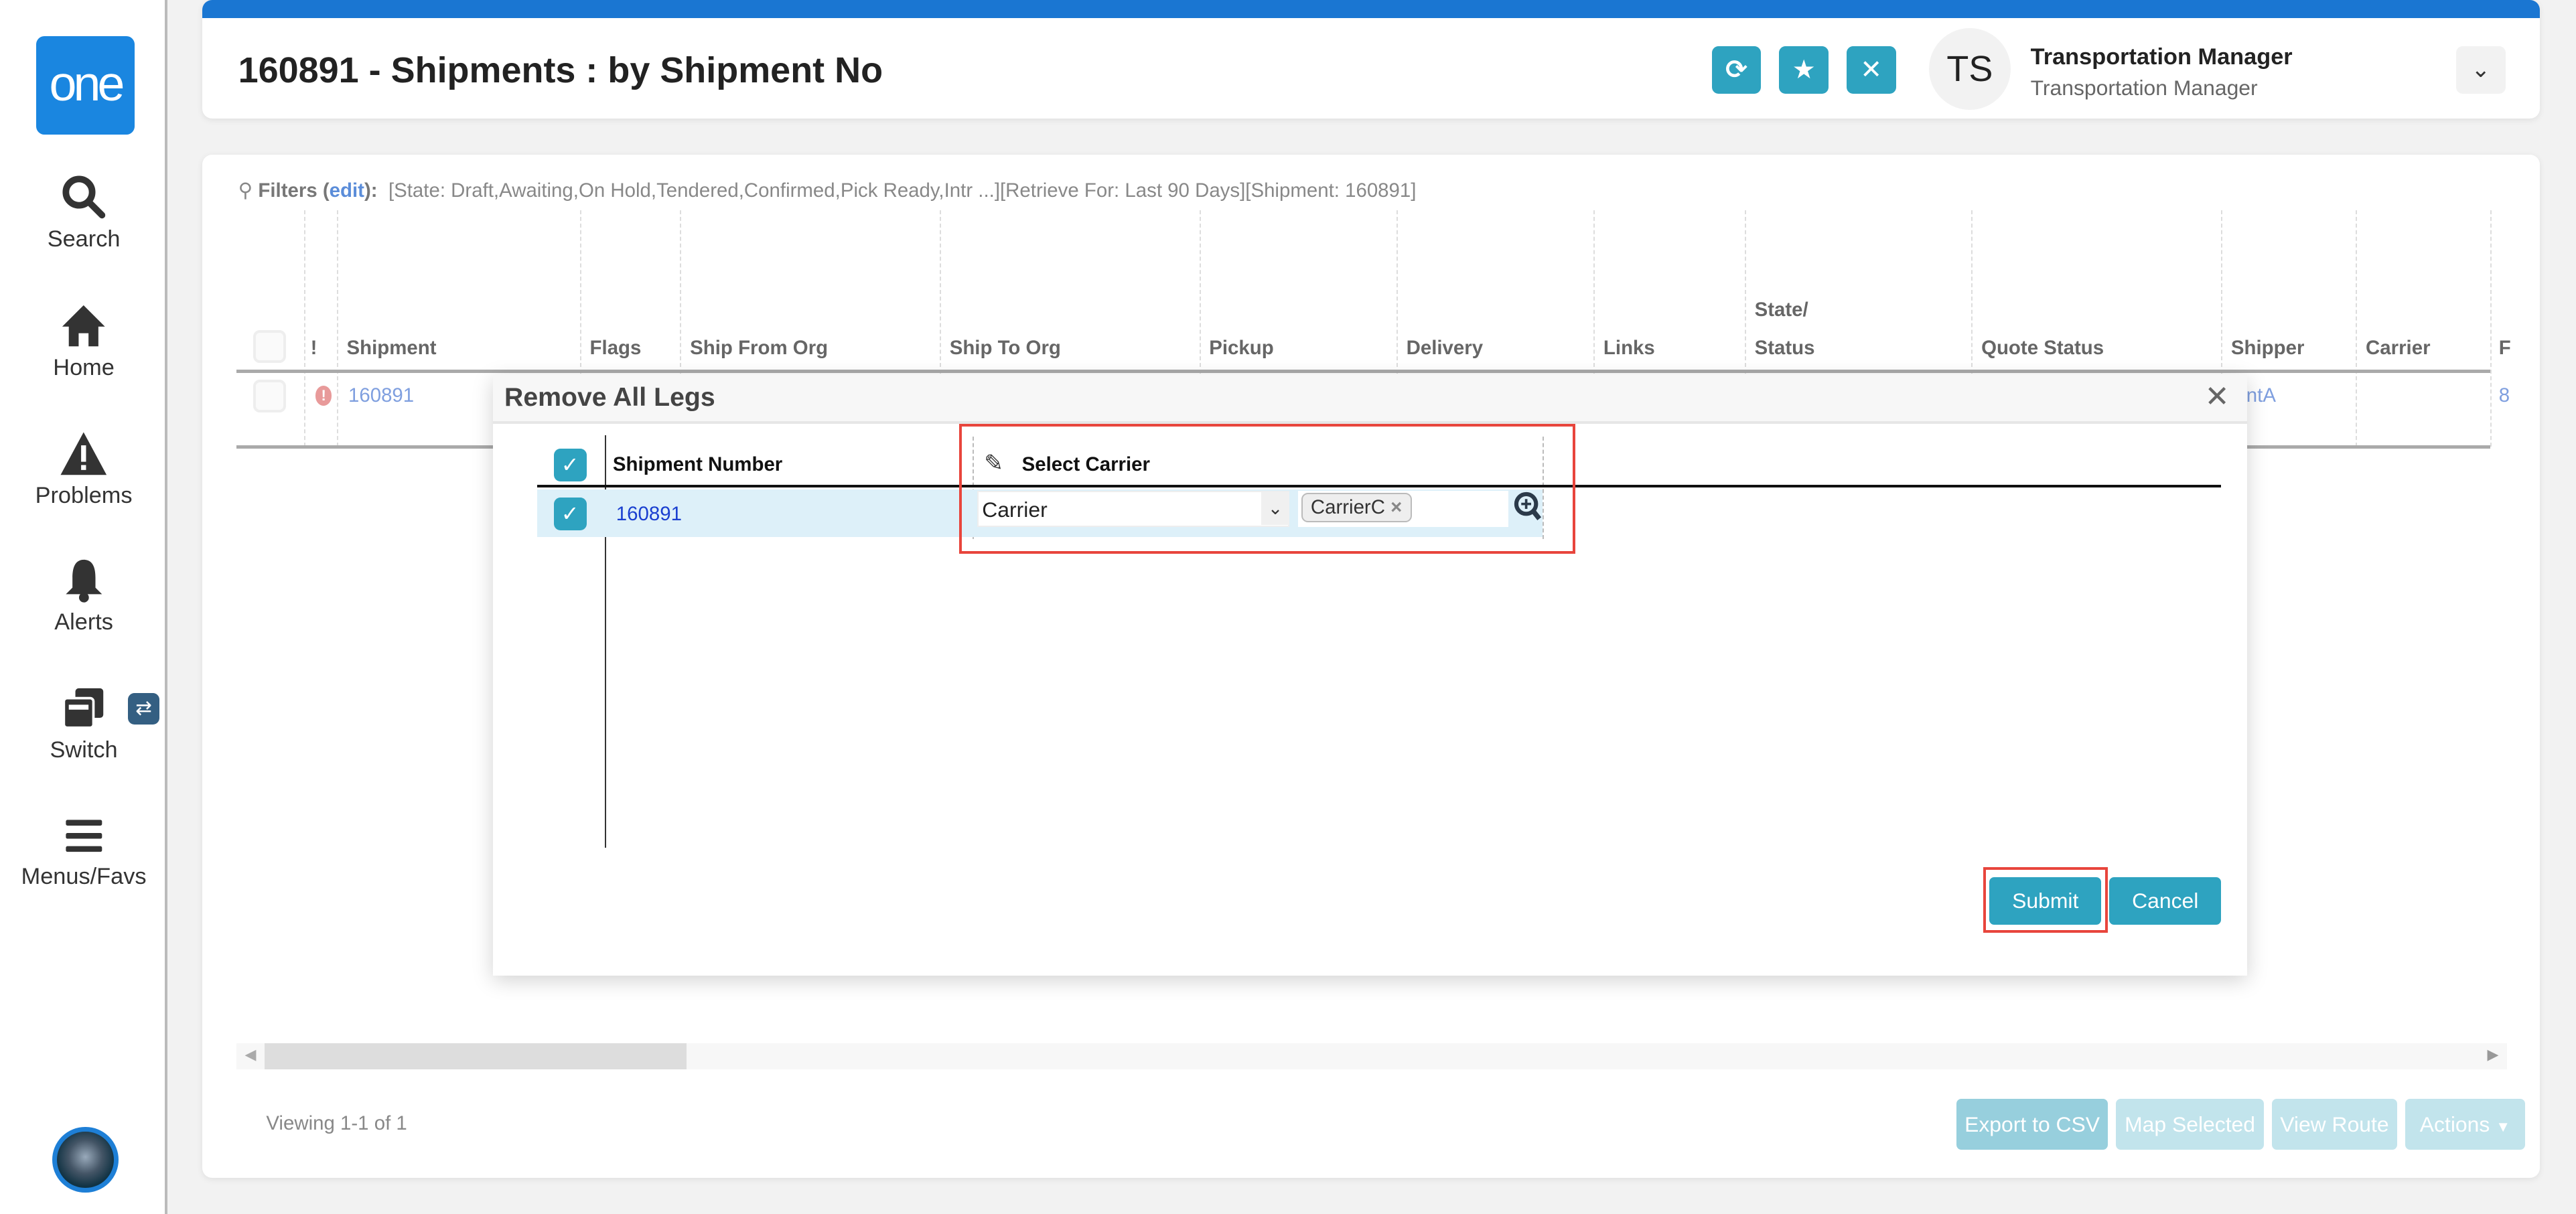  Describe the element at coordinates (649, 514) in the screenshot. I see `shipment-number-link: 160891` at that location.